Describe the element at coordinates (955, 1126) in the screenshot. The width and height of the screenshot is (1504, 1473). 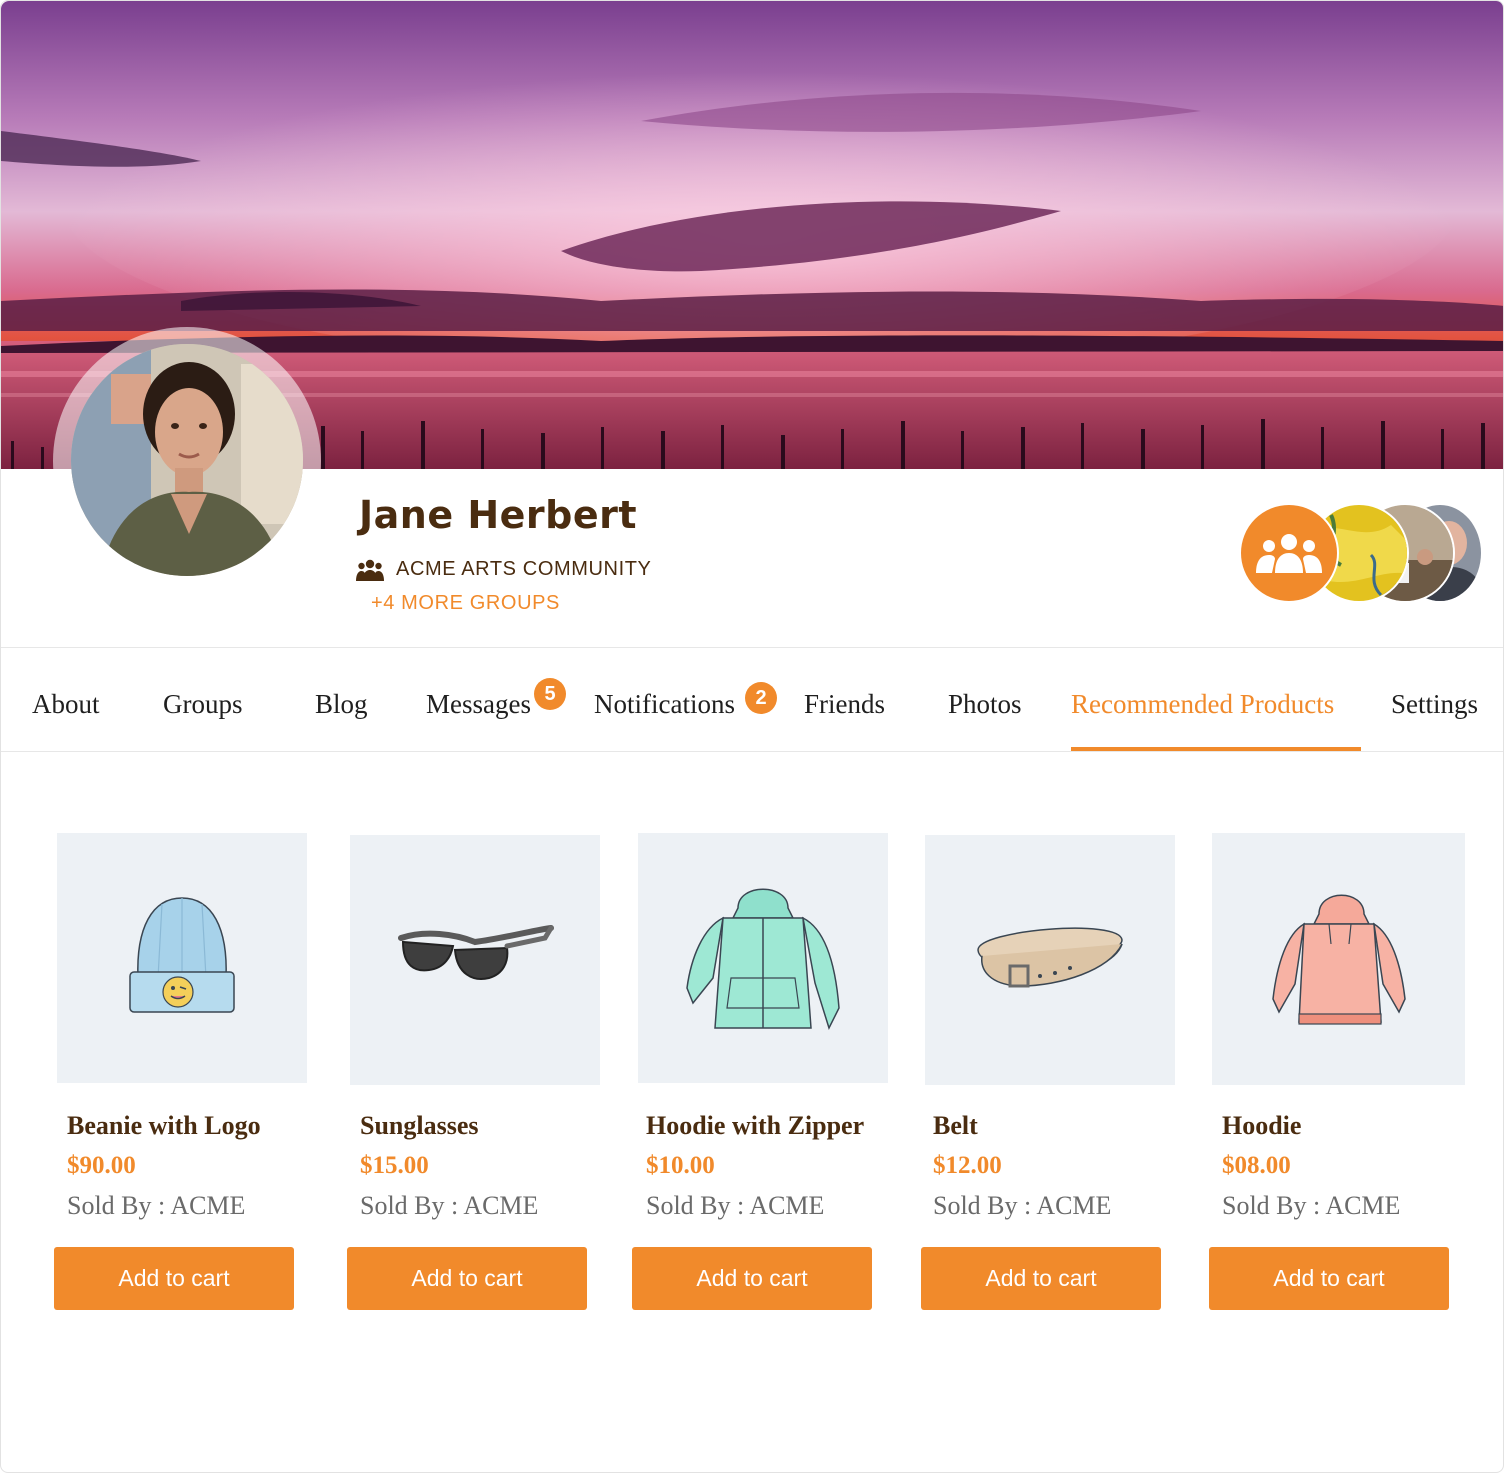
I see `product-name: Belt` at that location.